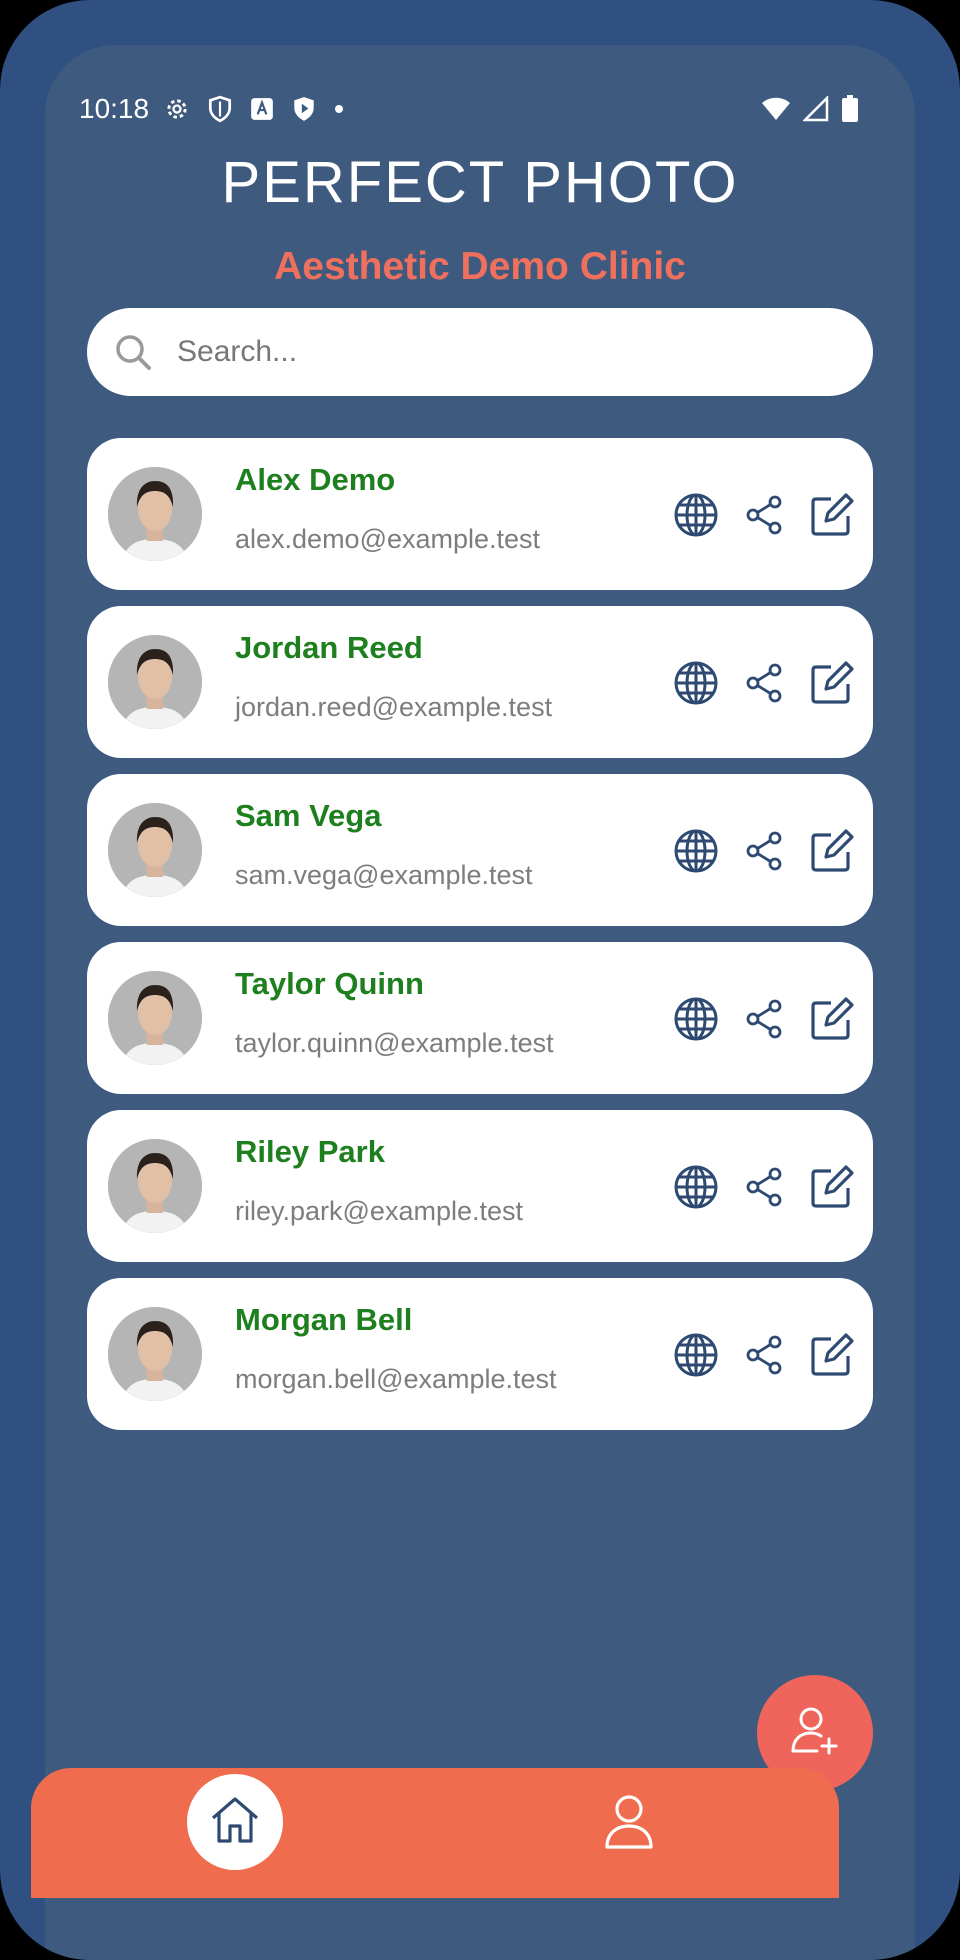 Image resolution: width=960 pixels, height=1960 pixels. What do you see at coordinates (435, 1833) in the screenshot?
I see `bottom-nav` at bounding box center [435, 1833].